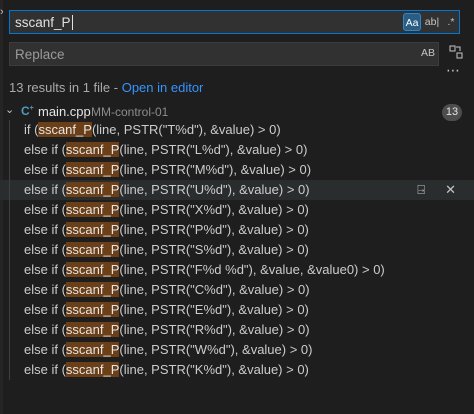 This screenshot has width=474, height=414. Describe the element at coordinates (2, 12) in the screenshot. I see `toggle-replace-chevron-icon: ›` at that location.